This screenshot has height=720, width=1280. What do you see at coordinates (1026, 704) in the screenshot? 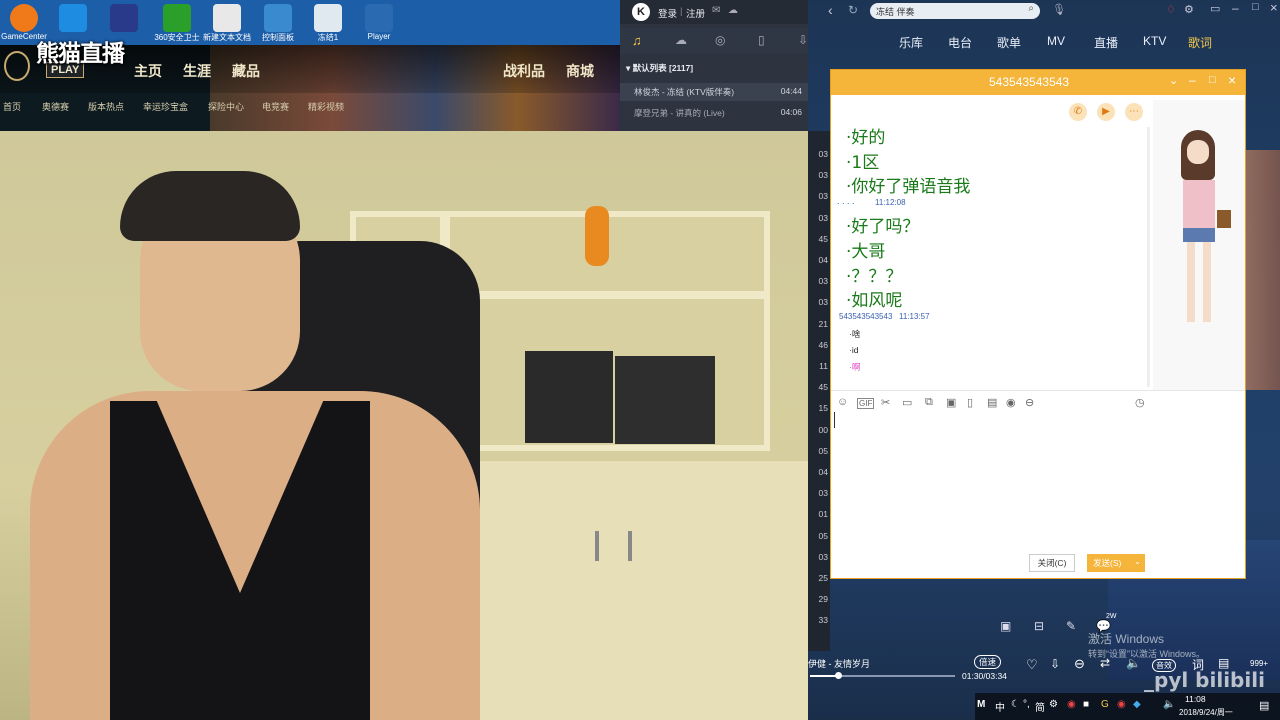
I see `punct-icon: °,` at bounding box center [1026, 704].